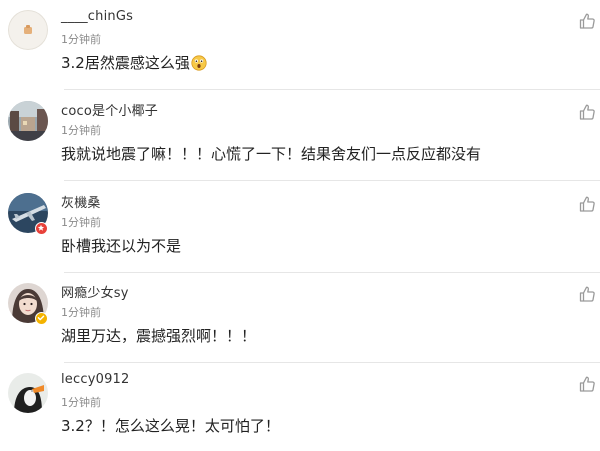  What do you see at coordinates (170, 426) in the screenshot?
I see `comment-text: 3.2？！怎么这么晃！太可怕了！` at bounding box center [170, 426].